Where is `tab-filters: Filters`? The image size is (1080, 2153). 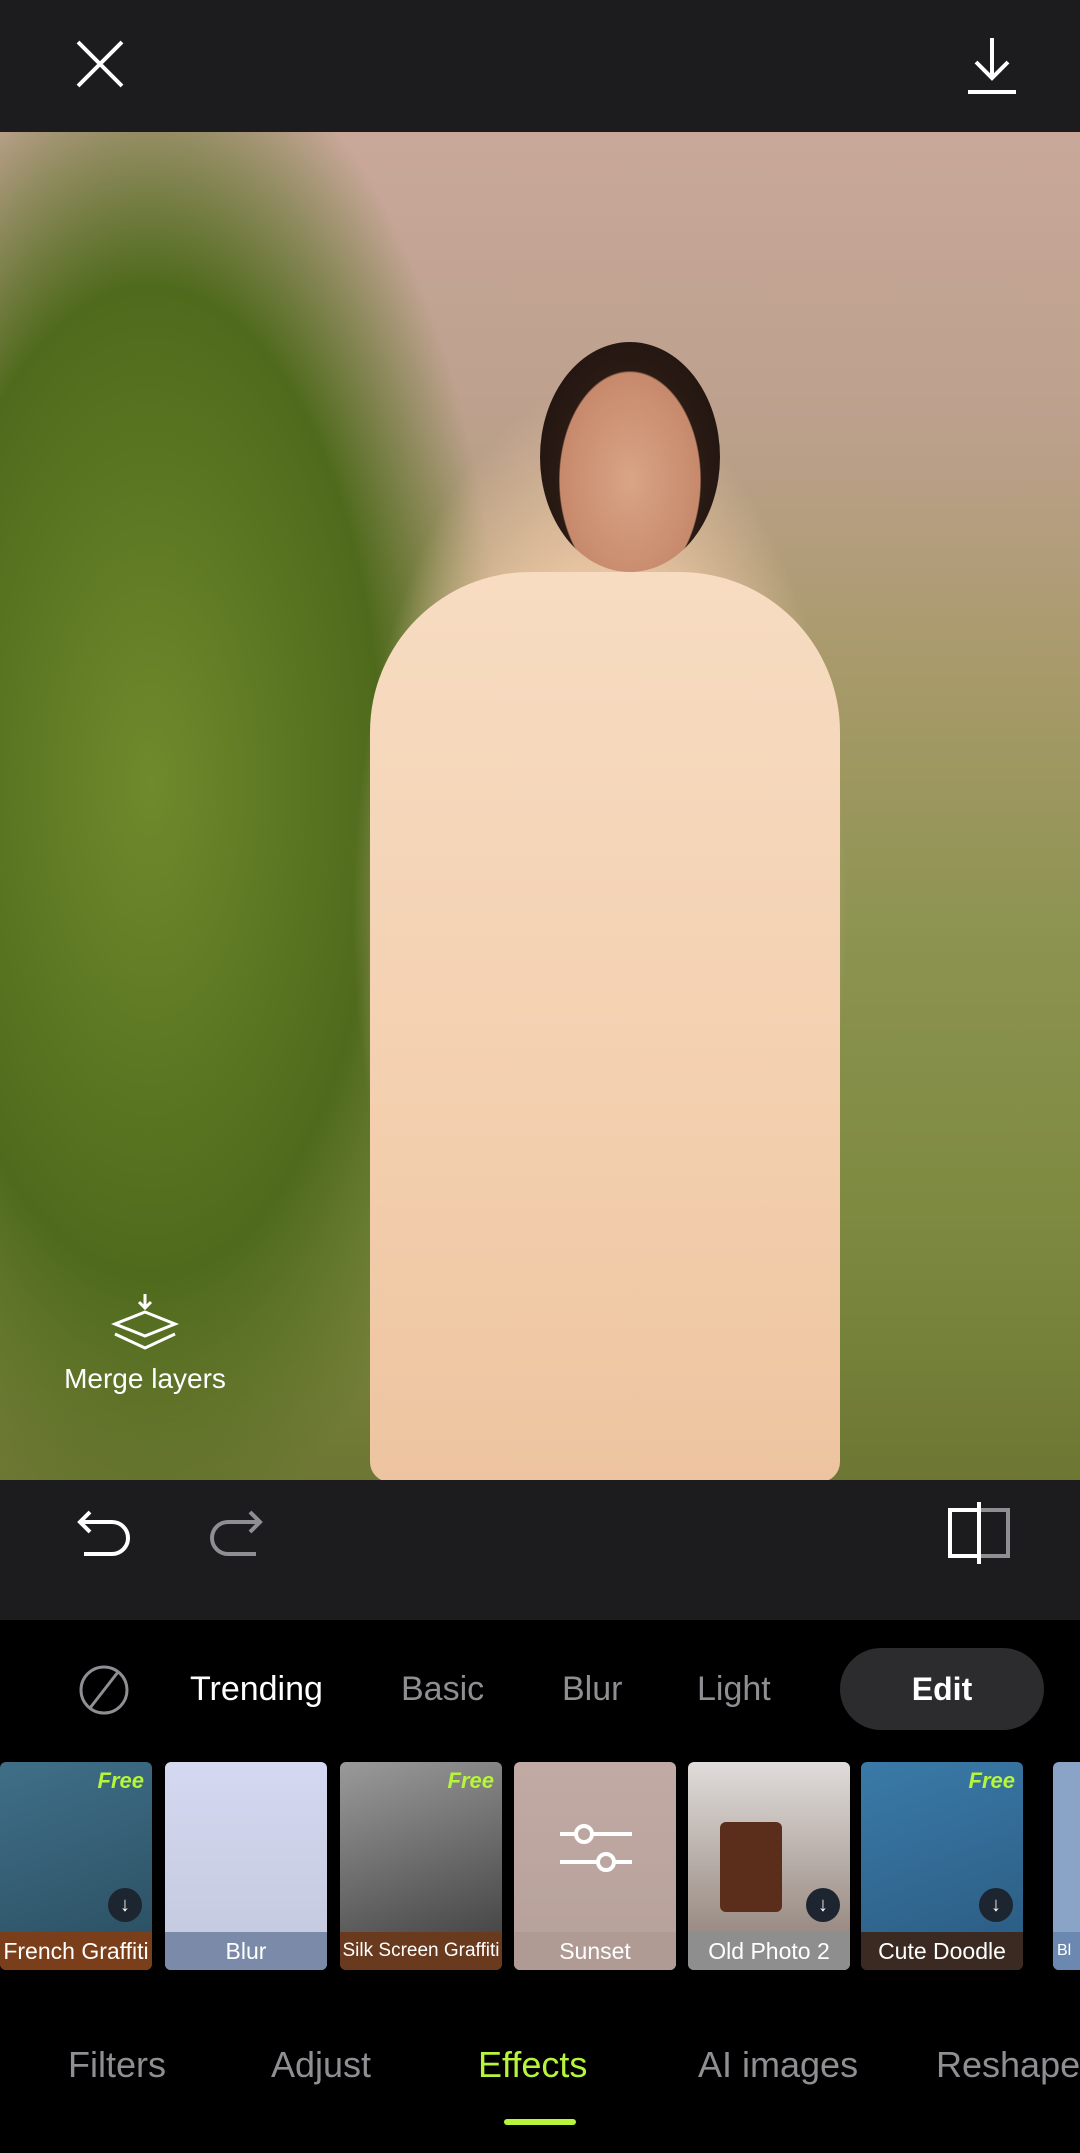 tab-filters: Filters is located at coordinates (117, 2065).